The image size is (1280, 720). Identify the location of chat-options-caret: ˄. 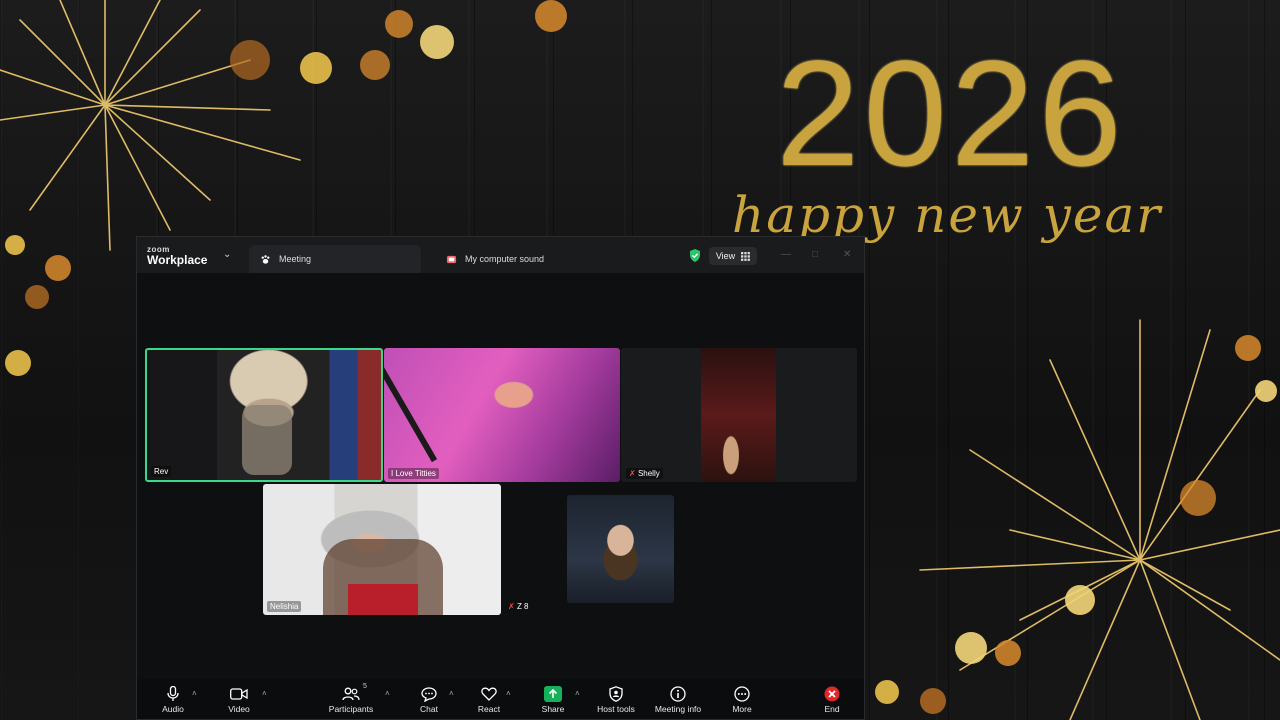
(451, 693).